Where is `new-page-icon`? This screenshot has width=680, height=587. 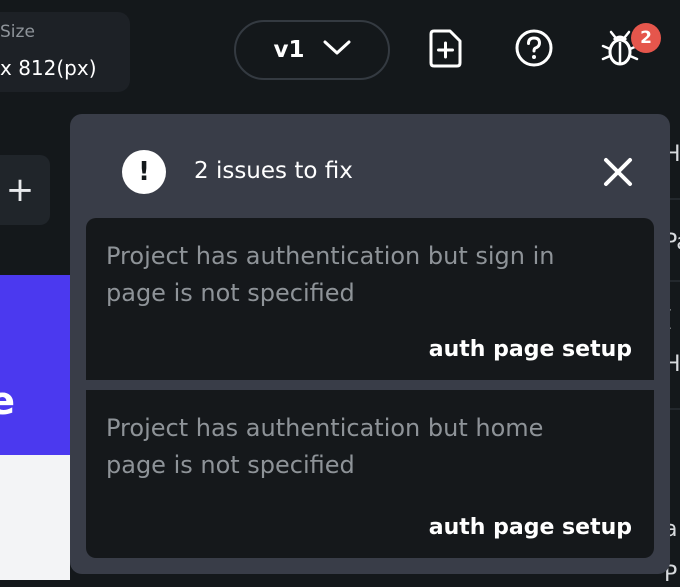
new-page-icon is located at coordinates (446, 50).